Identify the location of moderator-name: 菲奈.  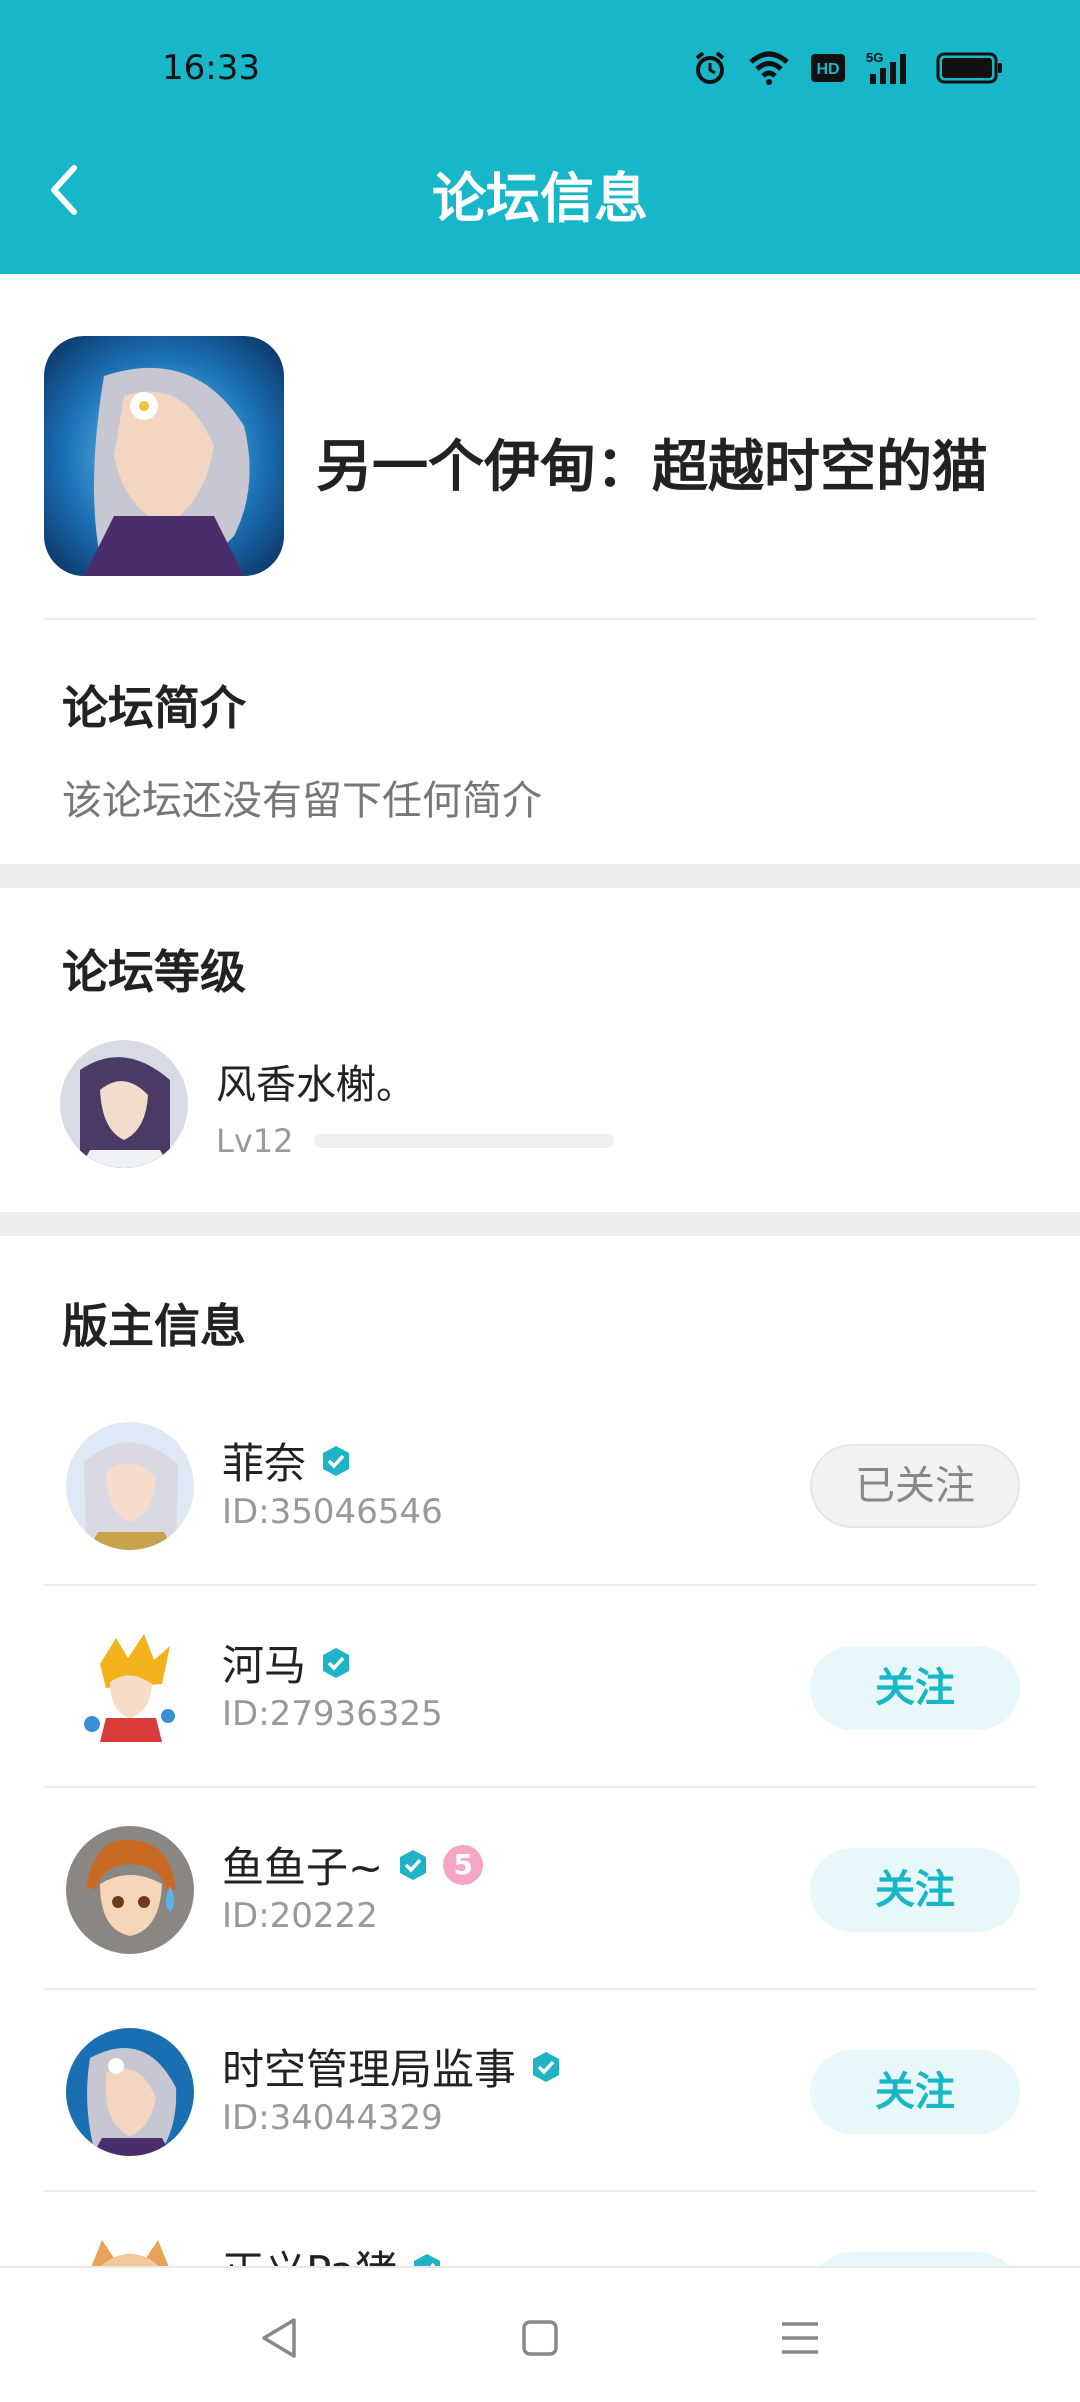
(287, 1460).